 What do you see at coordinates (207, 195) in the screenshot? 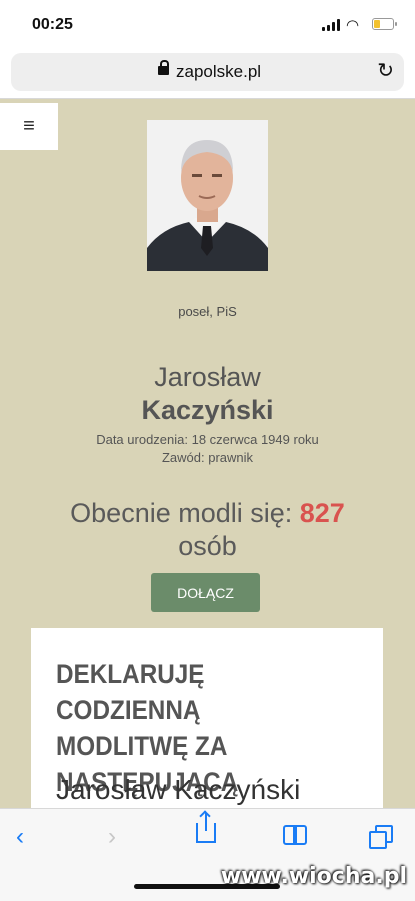
I see `profile-photo` at bounding box center [207, 195].